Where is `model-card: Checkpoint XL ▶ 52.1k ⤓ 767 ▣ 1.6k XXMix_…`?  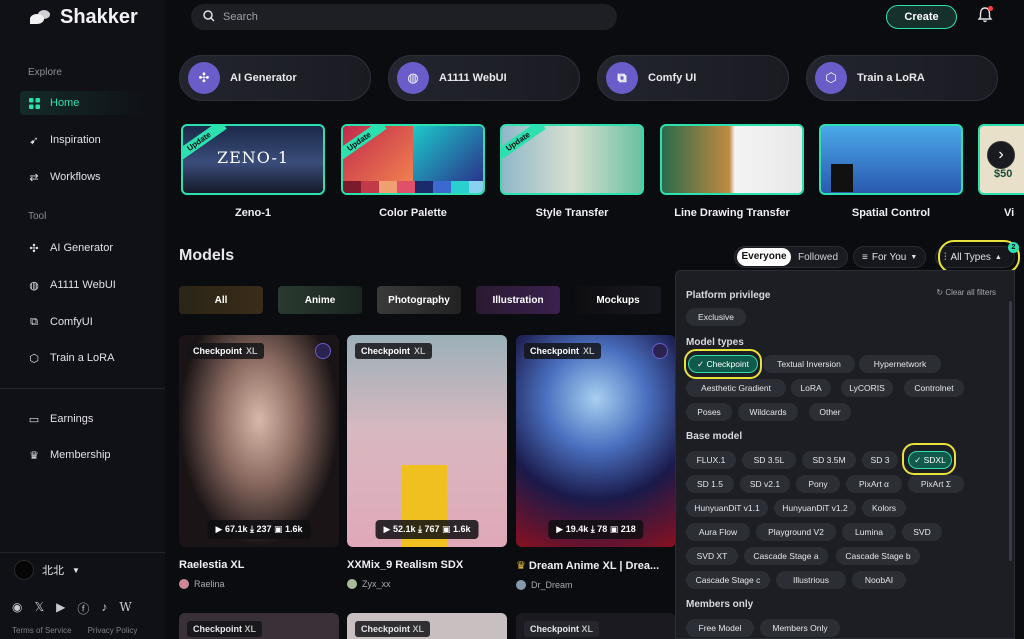
model-card: Checkpoint XL ▶ 52.1k ⤓ 767 ▣ 1.6k XXMix_… is located at coordinates (427, 462).